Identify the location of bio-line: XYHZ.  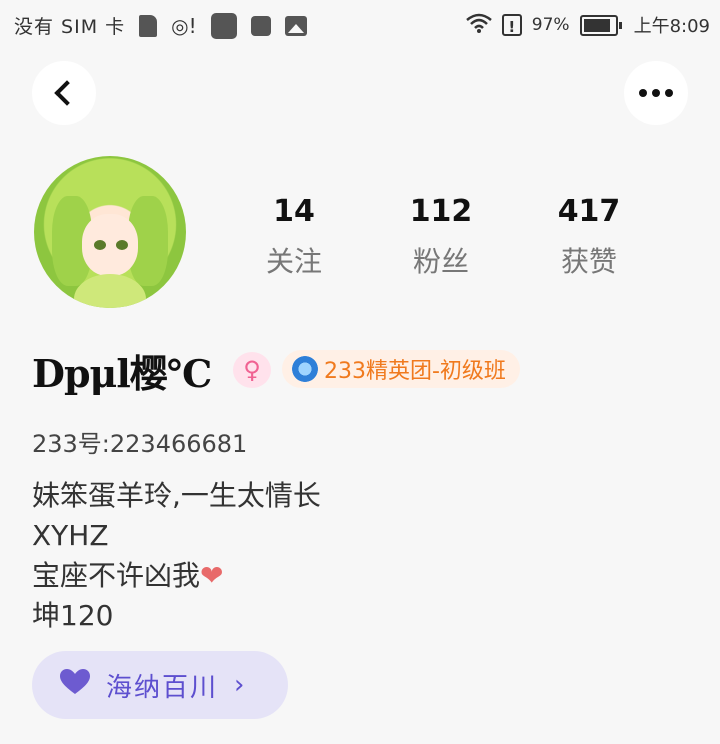
(70, 535).